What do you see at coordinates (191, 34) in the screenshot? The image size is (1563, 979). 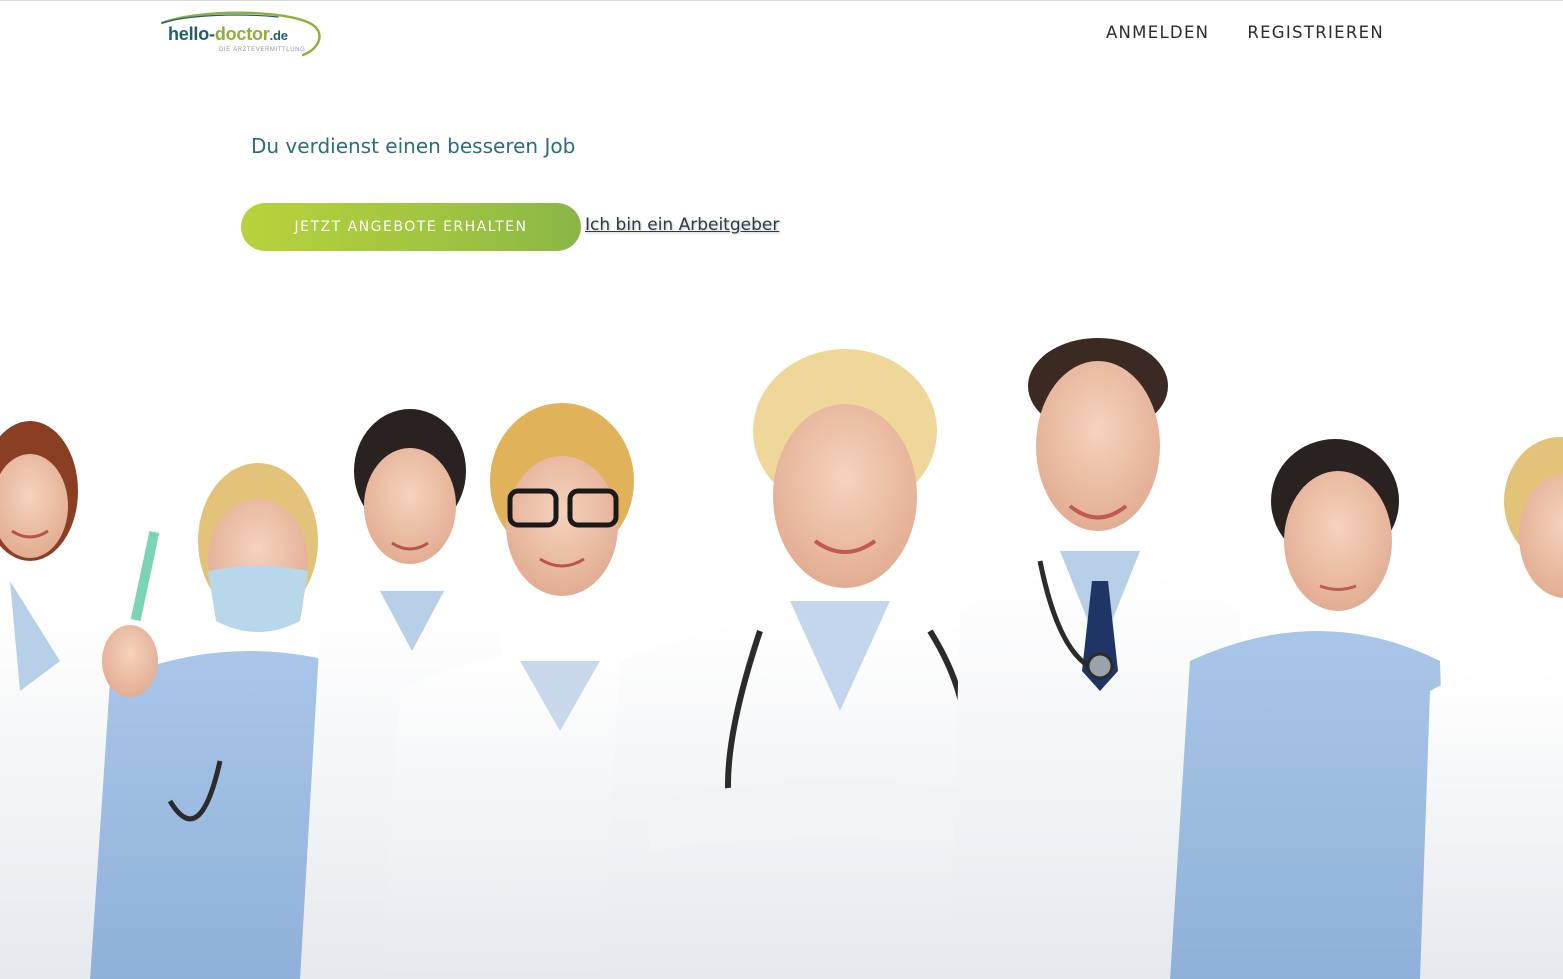 I see `logo-word-hello: hello-` at bounding box center [191, 34].